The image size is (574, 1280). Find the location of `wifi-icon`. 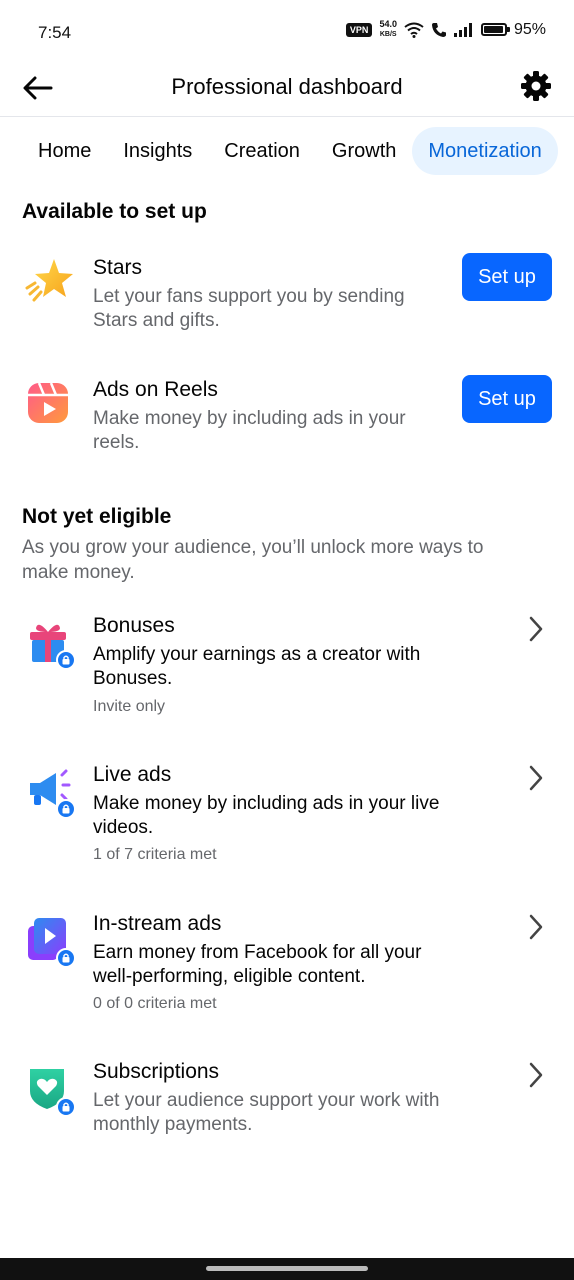

wifi-icon is located at coordinates (414, 30).